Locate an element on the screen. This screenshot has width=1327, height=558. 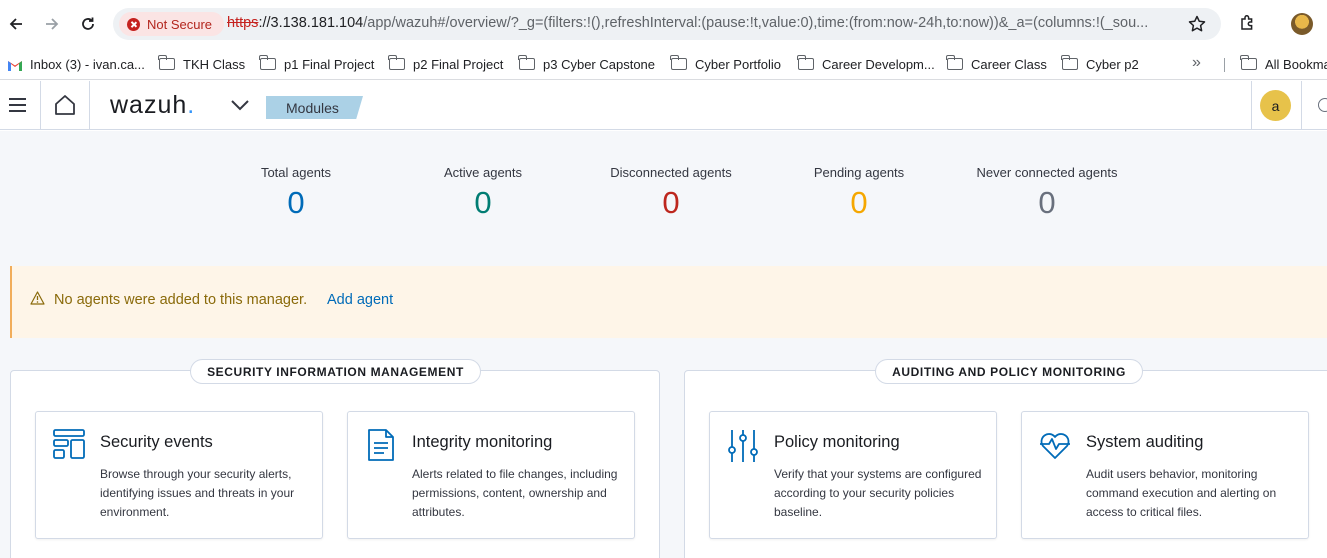
bookmark-all-bookmarks: All Bookmarks is located at coordinates (1283, 64).